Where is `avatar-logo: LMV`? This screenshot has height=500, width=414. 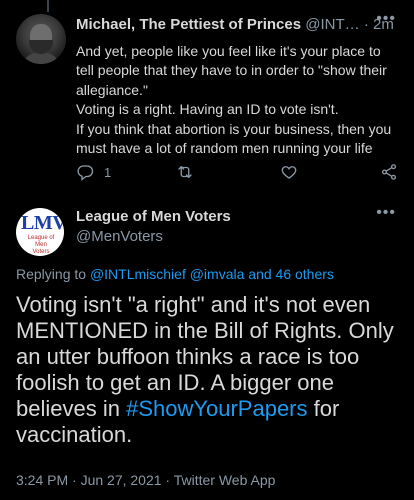 avatar-logo: LMV is located at coordinates (42, 223).